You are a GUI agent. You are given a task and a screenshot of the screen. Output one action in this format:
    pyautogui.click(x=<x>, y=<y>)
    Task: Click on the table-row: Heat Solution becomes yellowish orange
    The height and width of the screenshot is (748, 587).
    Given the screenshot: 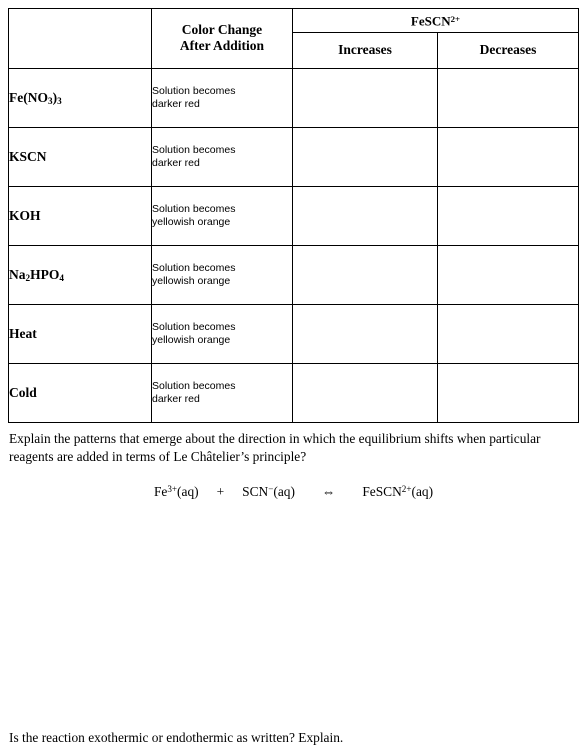 What is the action you would take?
    pyautogui.click(x=294, y=333)
    